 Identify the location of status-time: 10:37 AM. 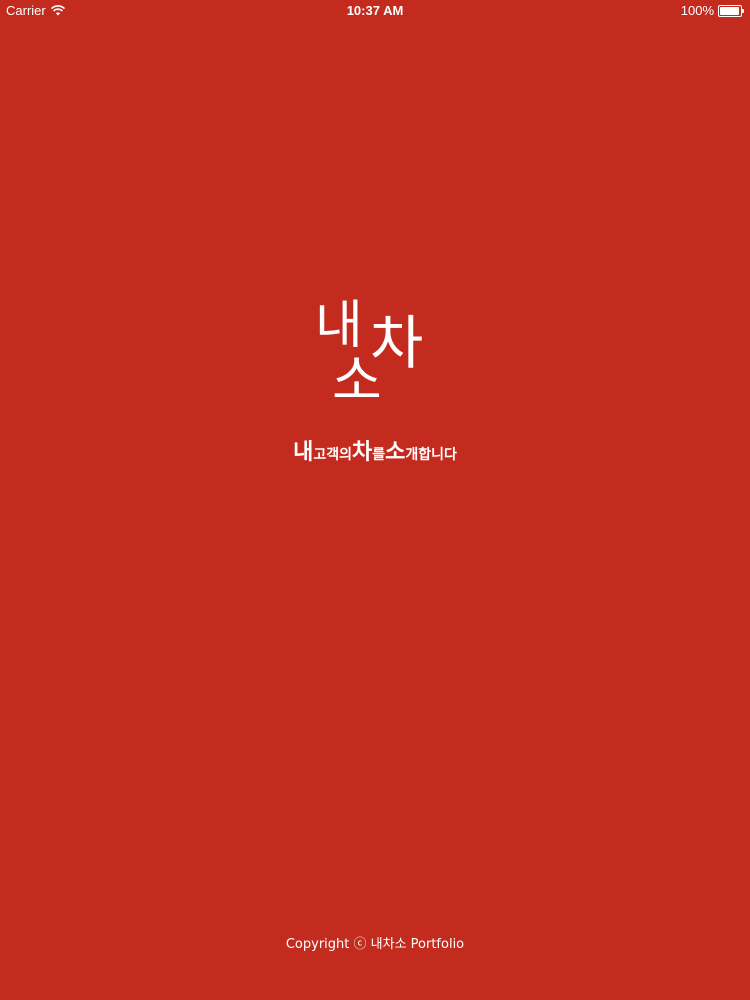
(375, 10).